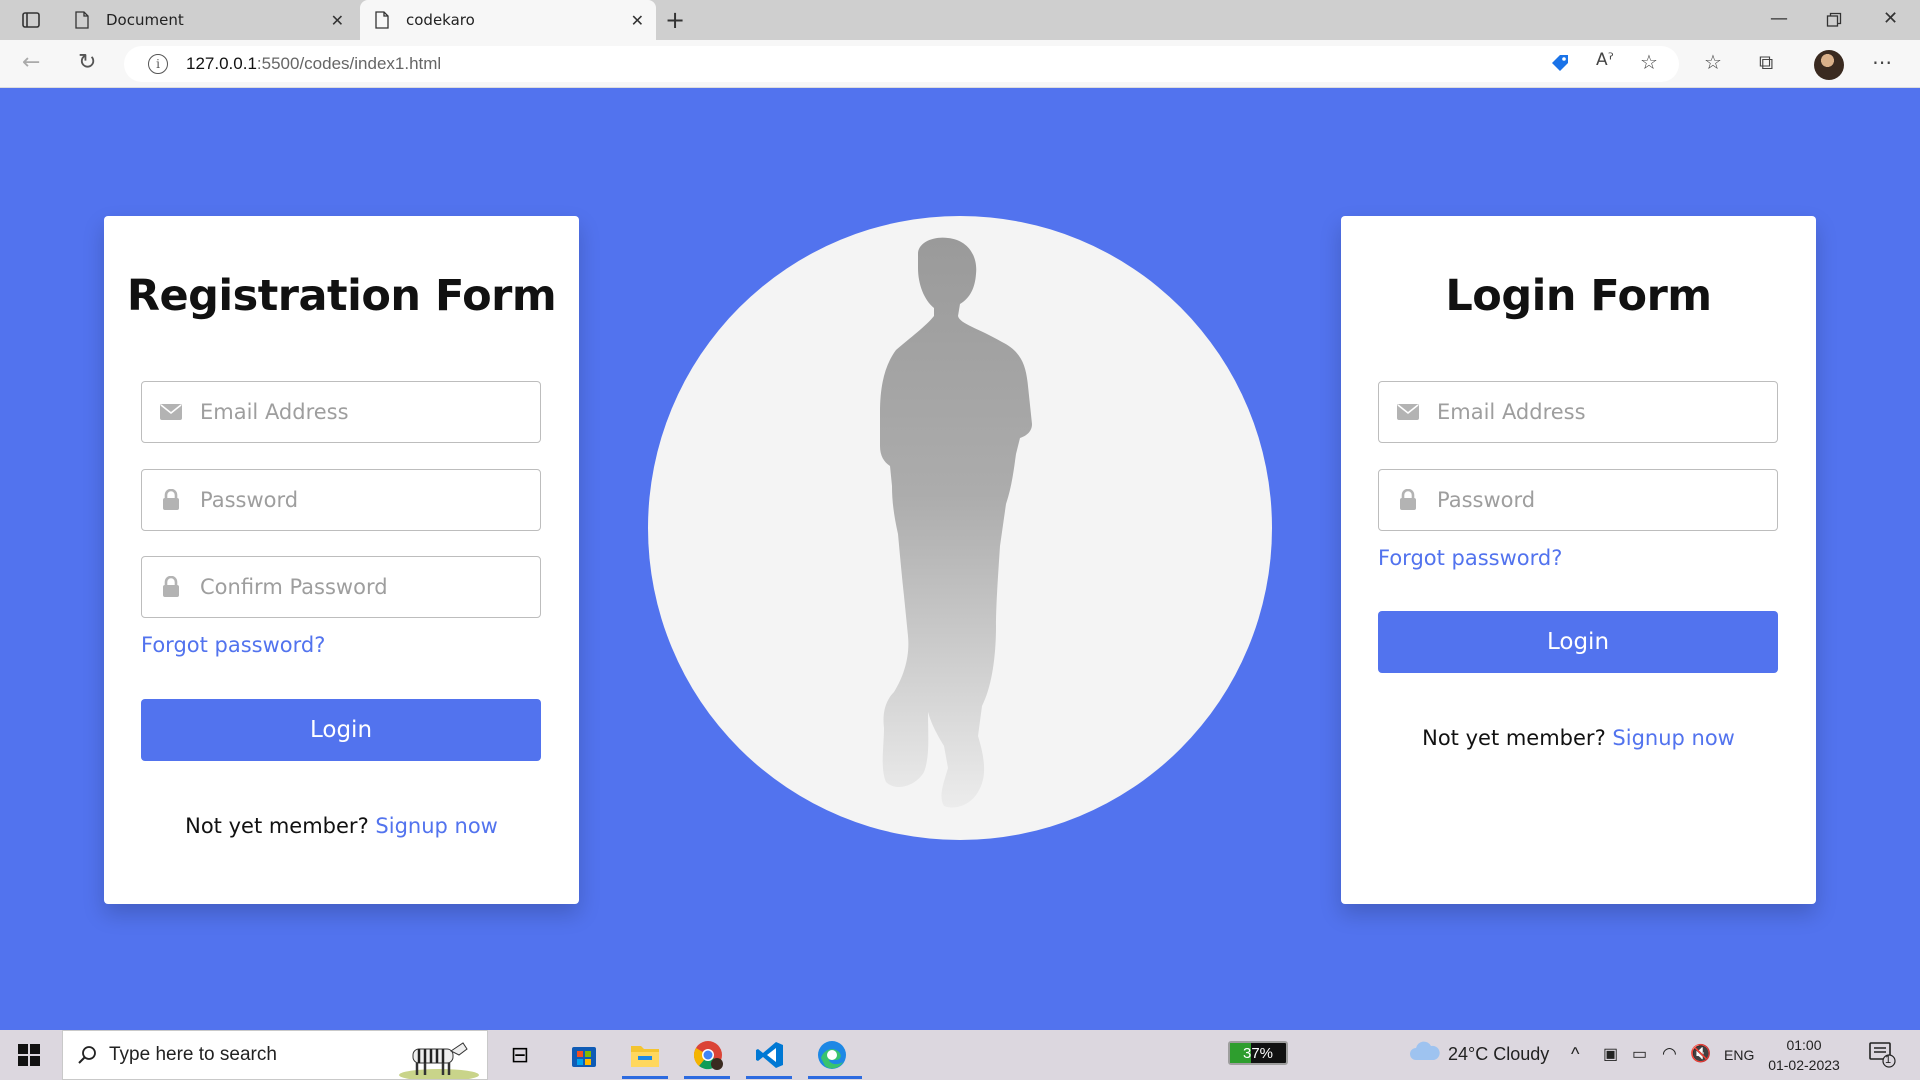  Describe the element at coordinates (360, 587) in the screenshot. I see `confirm-password-input` at that location.